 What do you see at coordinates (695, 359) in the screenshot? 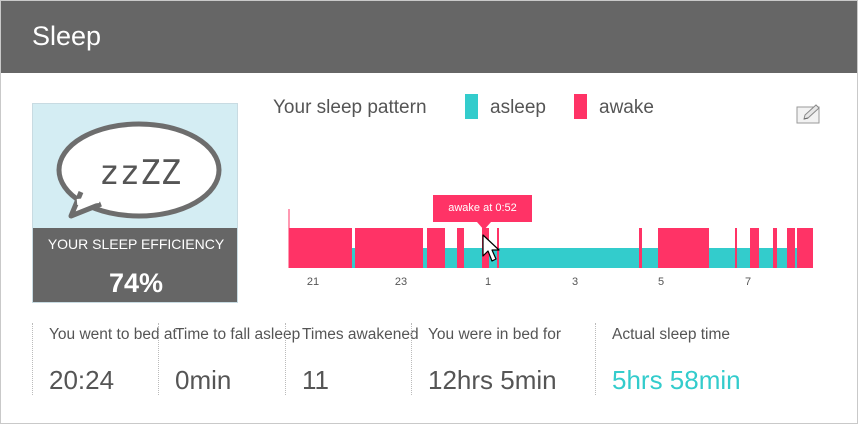
I see `stat-actual-sleep: Actual sleep time 5hrs 58min` at bounding box center [695, 359].